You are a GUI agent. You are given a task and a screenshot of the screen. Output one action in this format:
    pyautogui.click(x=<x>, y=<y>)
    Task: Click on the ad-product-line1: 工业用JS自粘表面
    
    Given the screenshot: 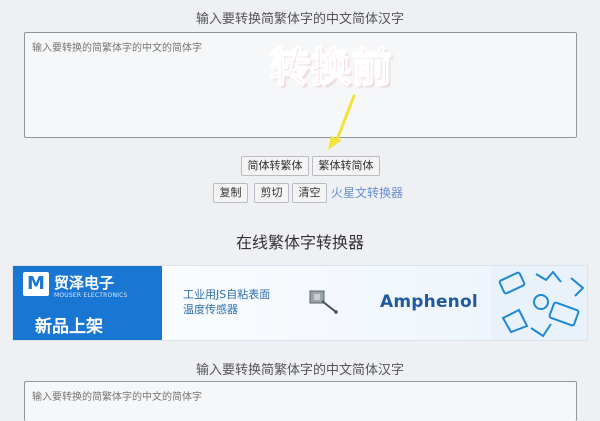 What is the action you would take?
    pyautogui.click(x=227, y=294)
    